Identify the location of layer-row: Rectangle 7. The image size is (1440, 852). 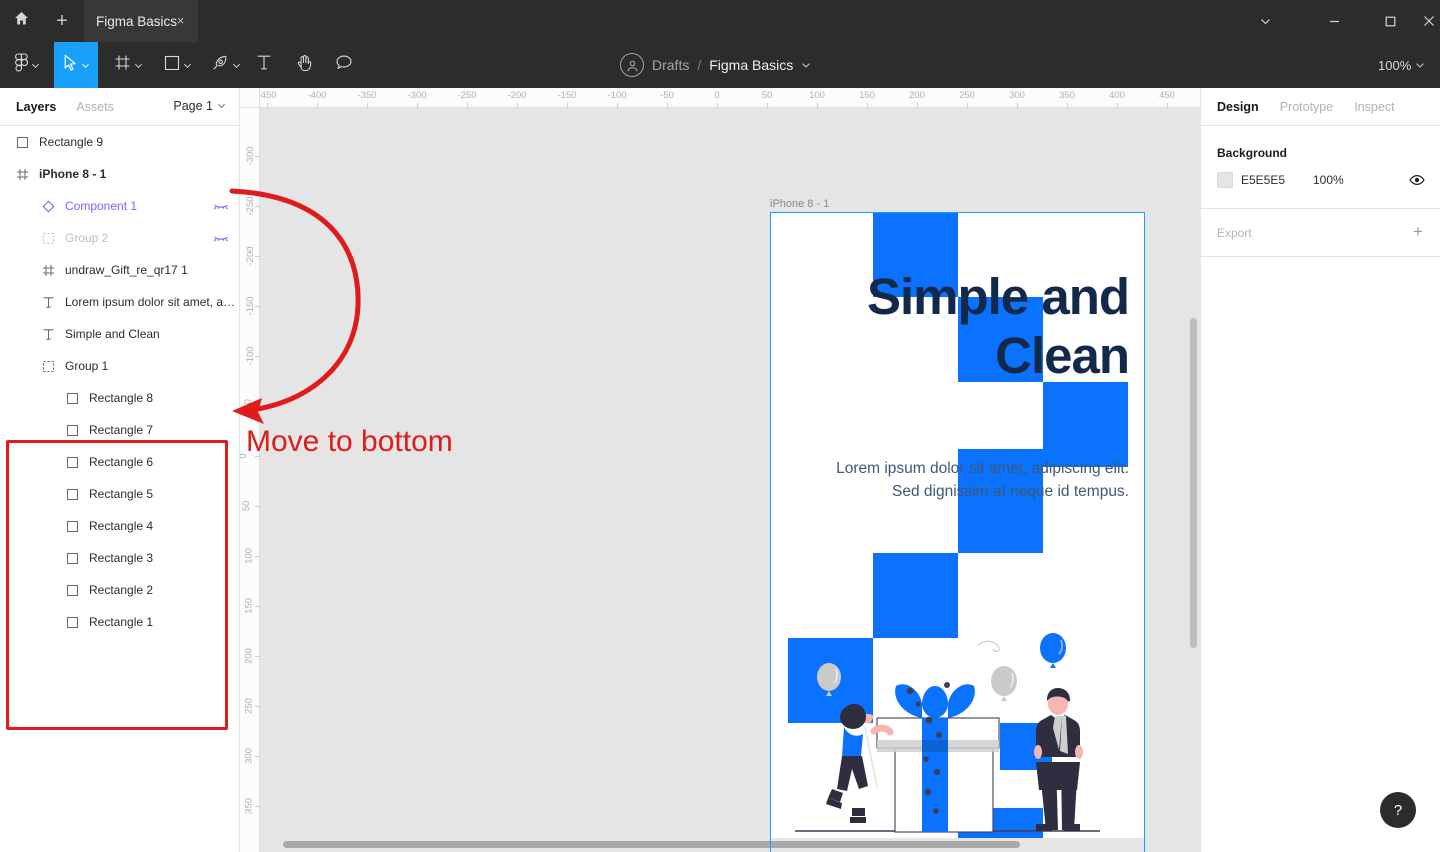
(120, 430).